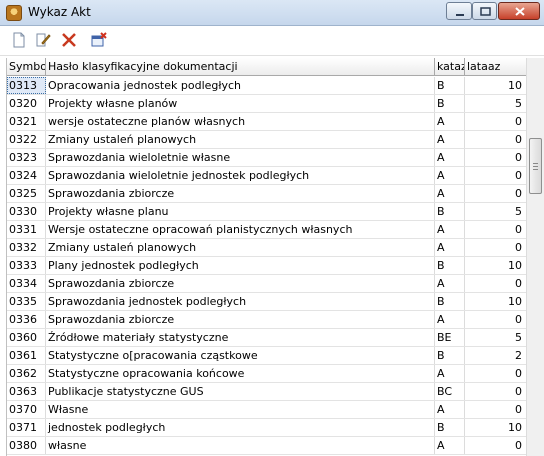 This screenshot has width=544, height=456. Describe the element at coordinates (43, 40) in the screenshot. I see `edit-record-button` at that location.